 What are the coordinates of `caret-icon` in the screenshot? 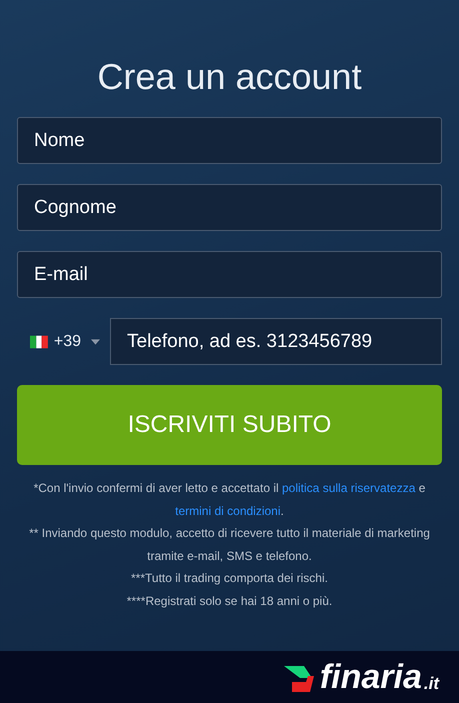 It's located at (95, 341).